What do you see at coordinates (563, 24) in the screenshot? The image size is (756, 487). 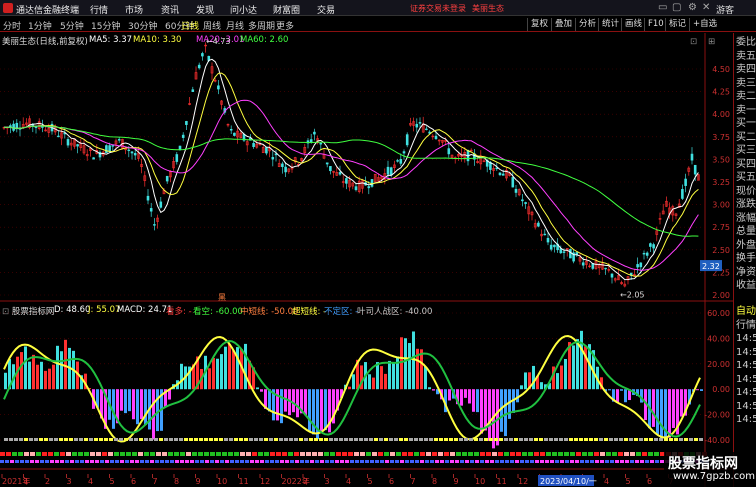 I see `overlay-button: 叠加` at bounding box center [563, 24].